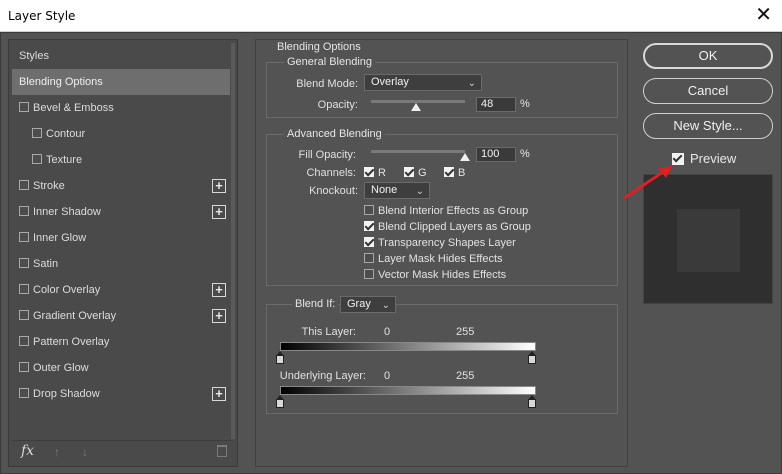 The height and width of the screenshot is (474, 782). Describe the element at coordinates (64, 160) in the screenshot. I see `style-item-label: Texture` at that location.